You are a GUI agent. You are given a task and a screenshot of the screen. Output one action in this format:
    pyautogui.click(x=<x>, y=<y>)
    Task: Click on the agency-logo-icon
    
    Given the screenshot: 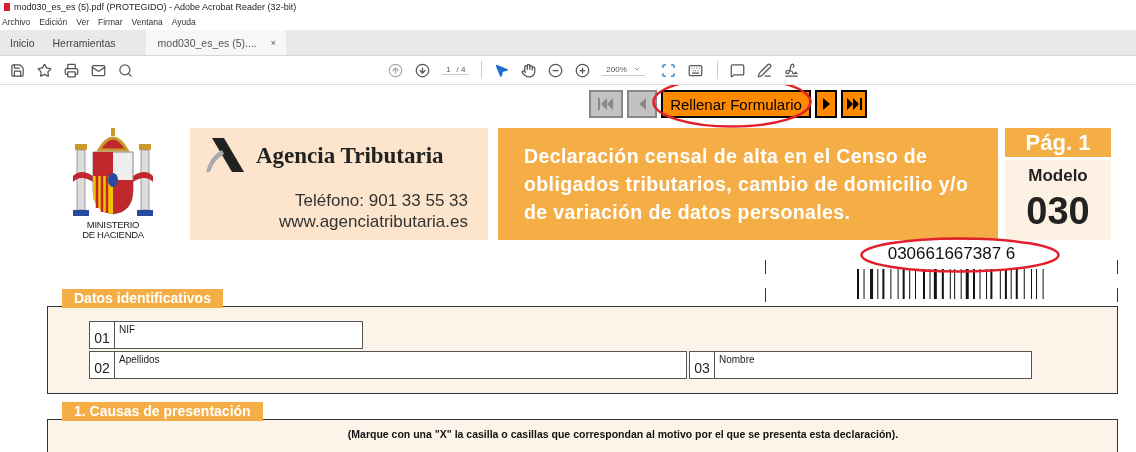 What is the action you would take?
    pyautogui.click(x=225, y=156)
    